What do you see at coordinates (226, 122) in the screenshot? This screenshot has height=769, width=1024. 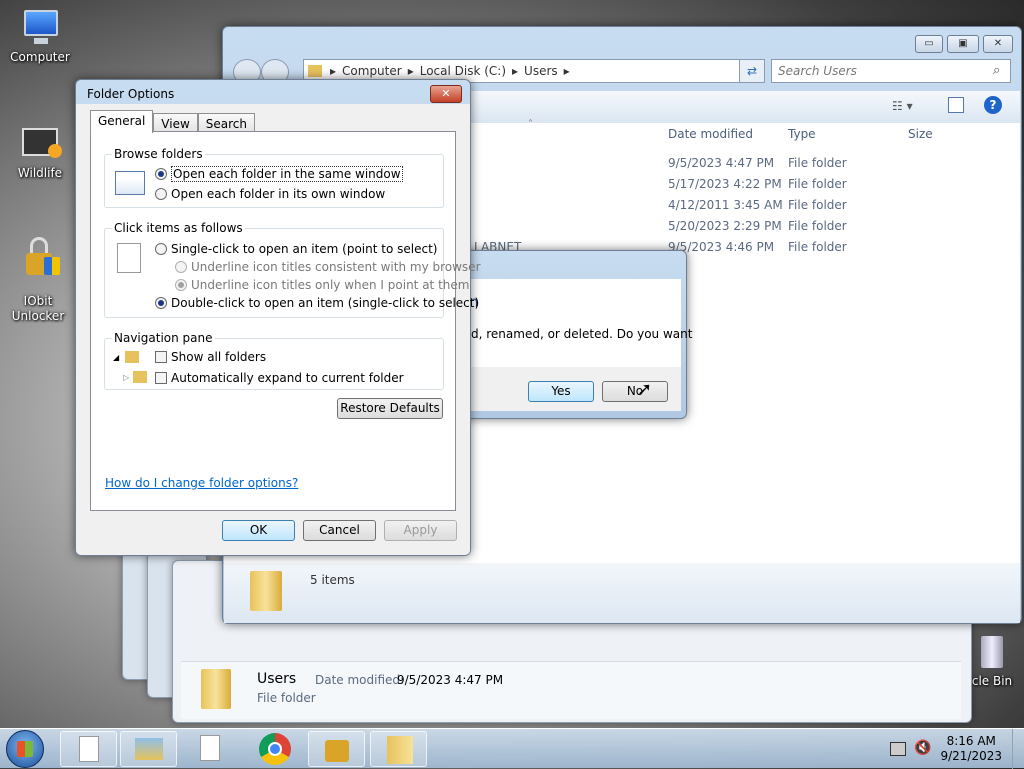 I see `tab-search: Search` at bounding box center [226, 122].